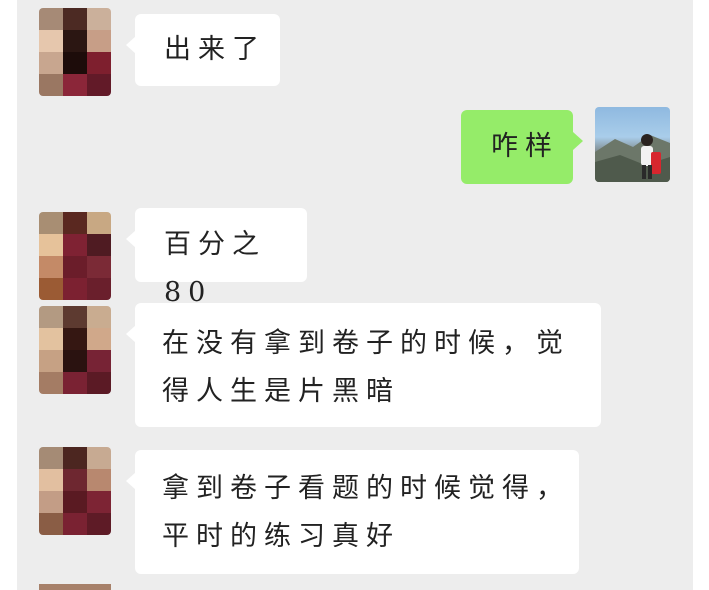  Describe the element at coordinates (366, 343) in the screenshot. I see `message-text-line-1: 在没有拿到卷子的时候，觉` at that location.